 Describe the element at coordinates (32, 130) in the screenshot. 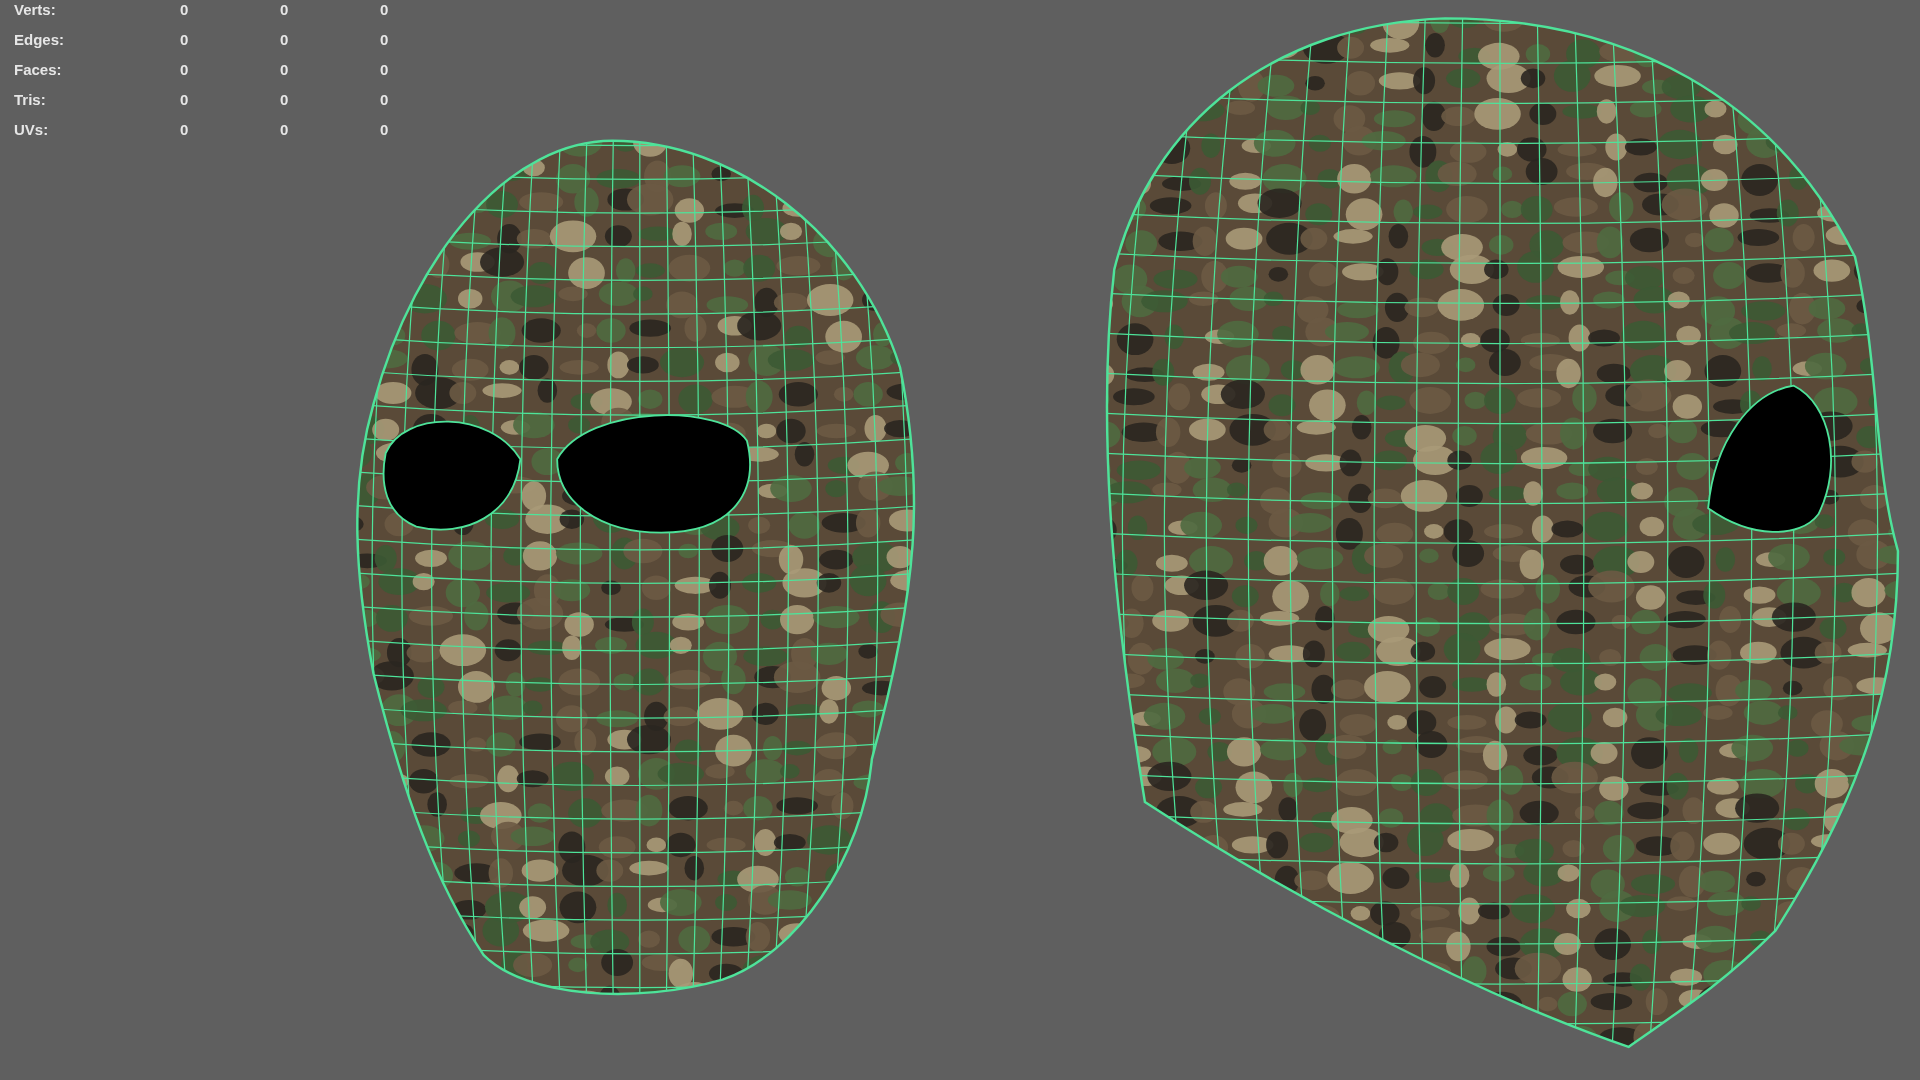

I see `stat-label: UVs:` at that location.